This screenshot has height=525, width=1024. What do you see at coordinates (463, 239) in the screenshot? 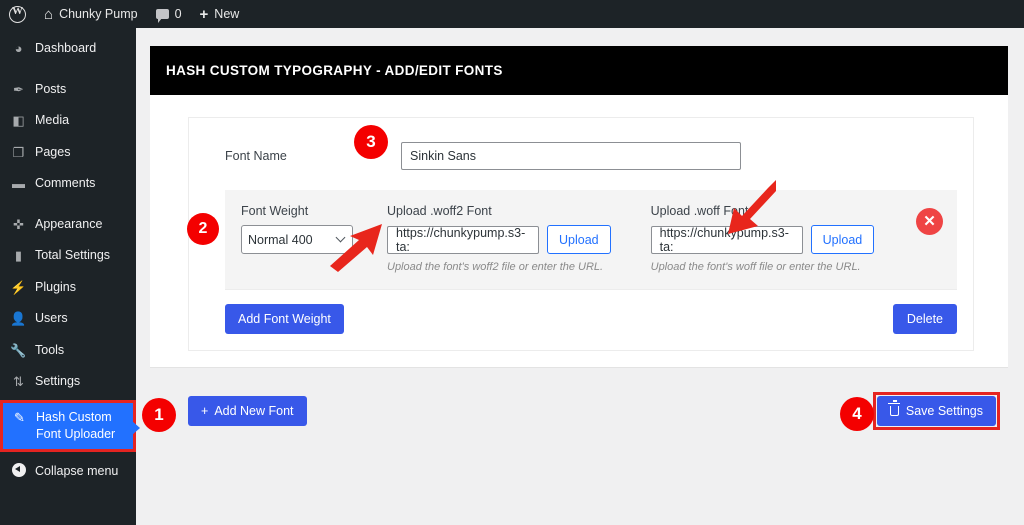
I see `woff2-url-input: https://chunkypump.s3-ta:` at bounding box center [463, 239].